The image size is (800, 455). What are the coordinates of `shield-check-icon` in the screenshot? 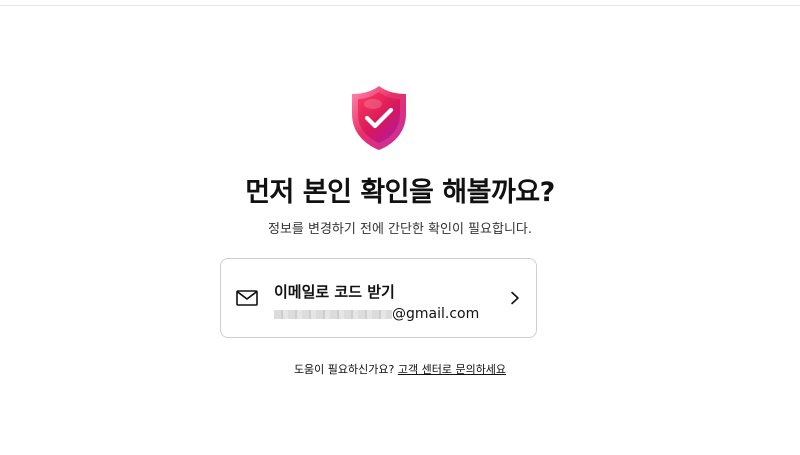 It's located at (379, 118).